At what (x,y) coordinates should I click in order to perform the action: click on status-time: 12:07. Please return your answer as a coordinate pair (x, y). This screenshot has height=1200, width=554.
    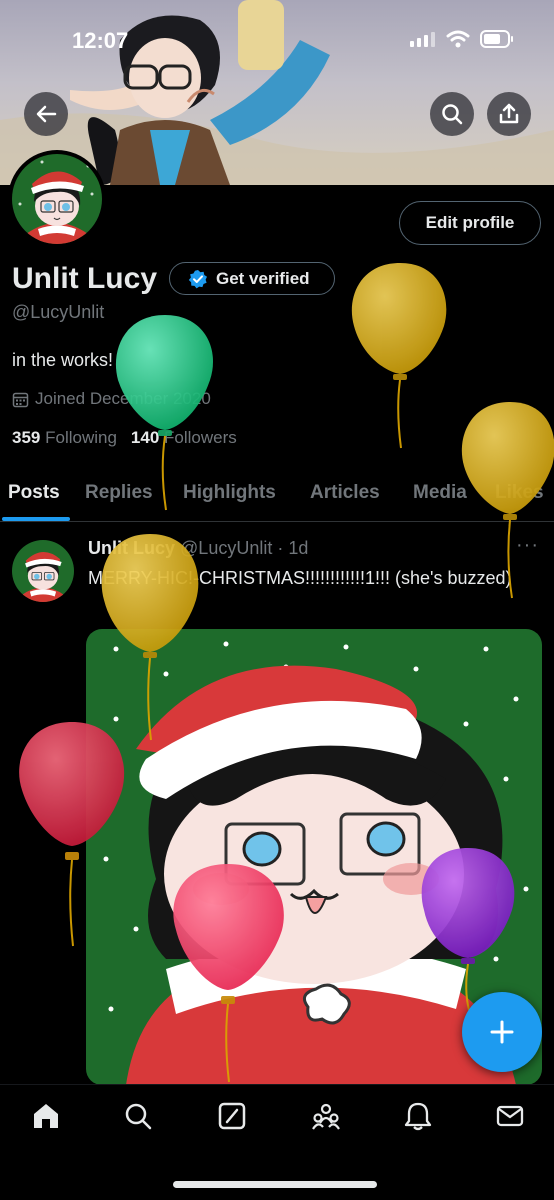
    Looking at the image, I should click on (100, 40).